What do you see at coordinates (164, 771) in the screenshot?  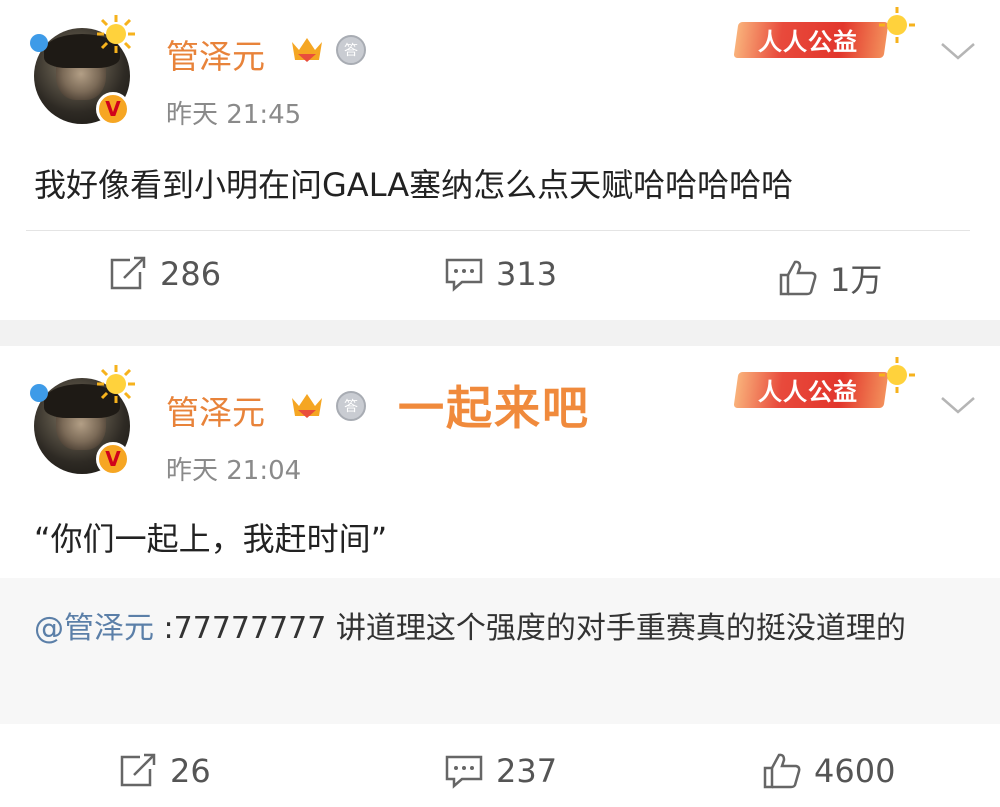 I see `repost-button: 26` at bounding box center [164, 771].